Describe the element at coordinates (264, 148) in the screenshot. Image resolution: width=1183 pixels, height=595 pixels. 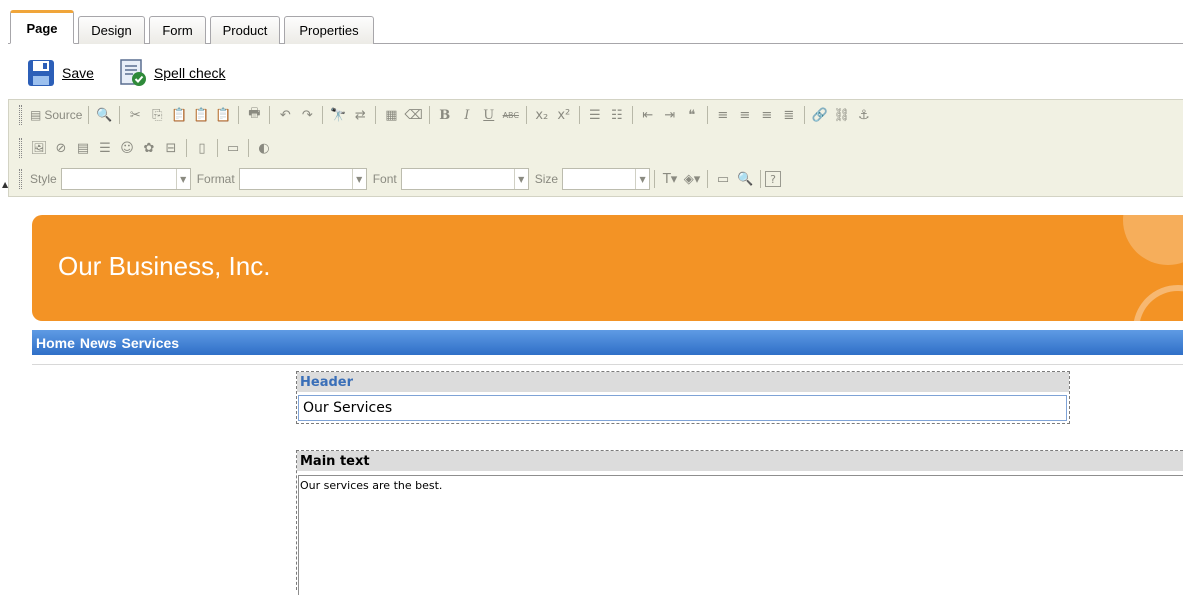
I see `media-icon: ◐` at that location.